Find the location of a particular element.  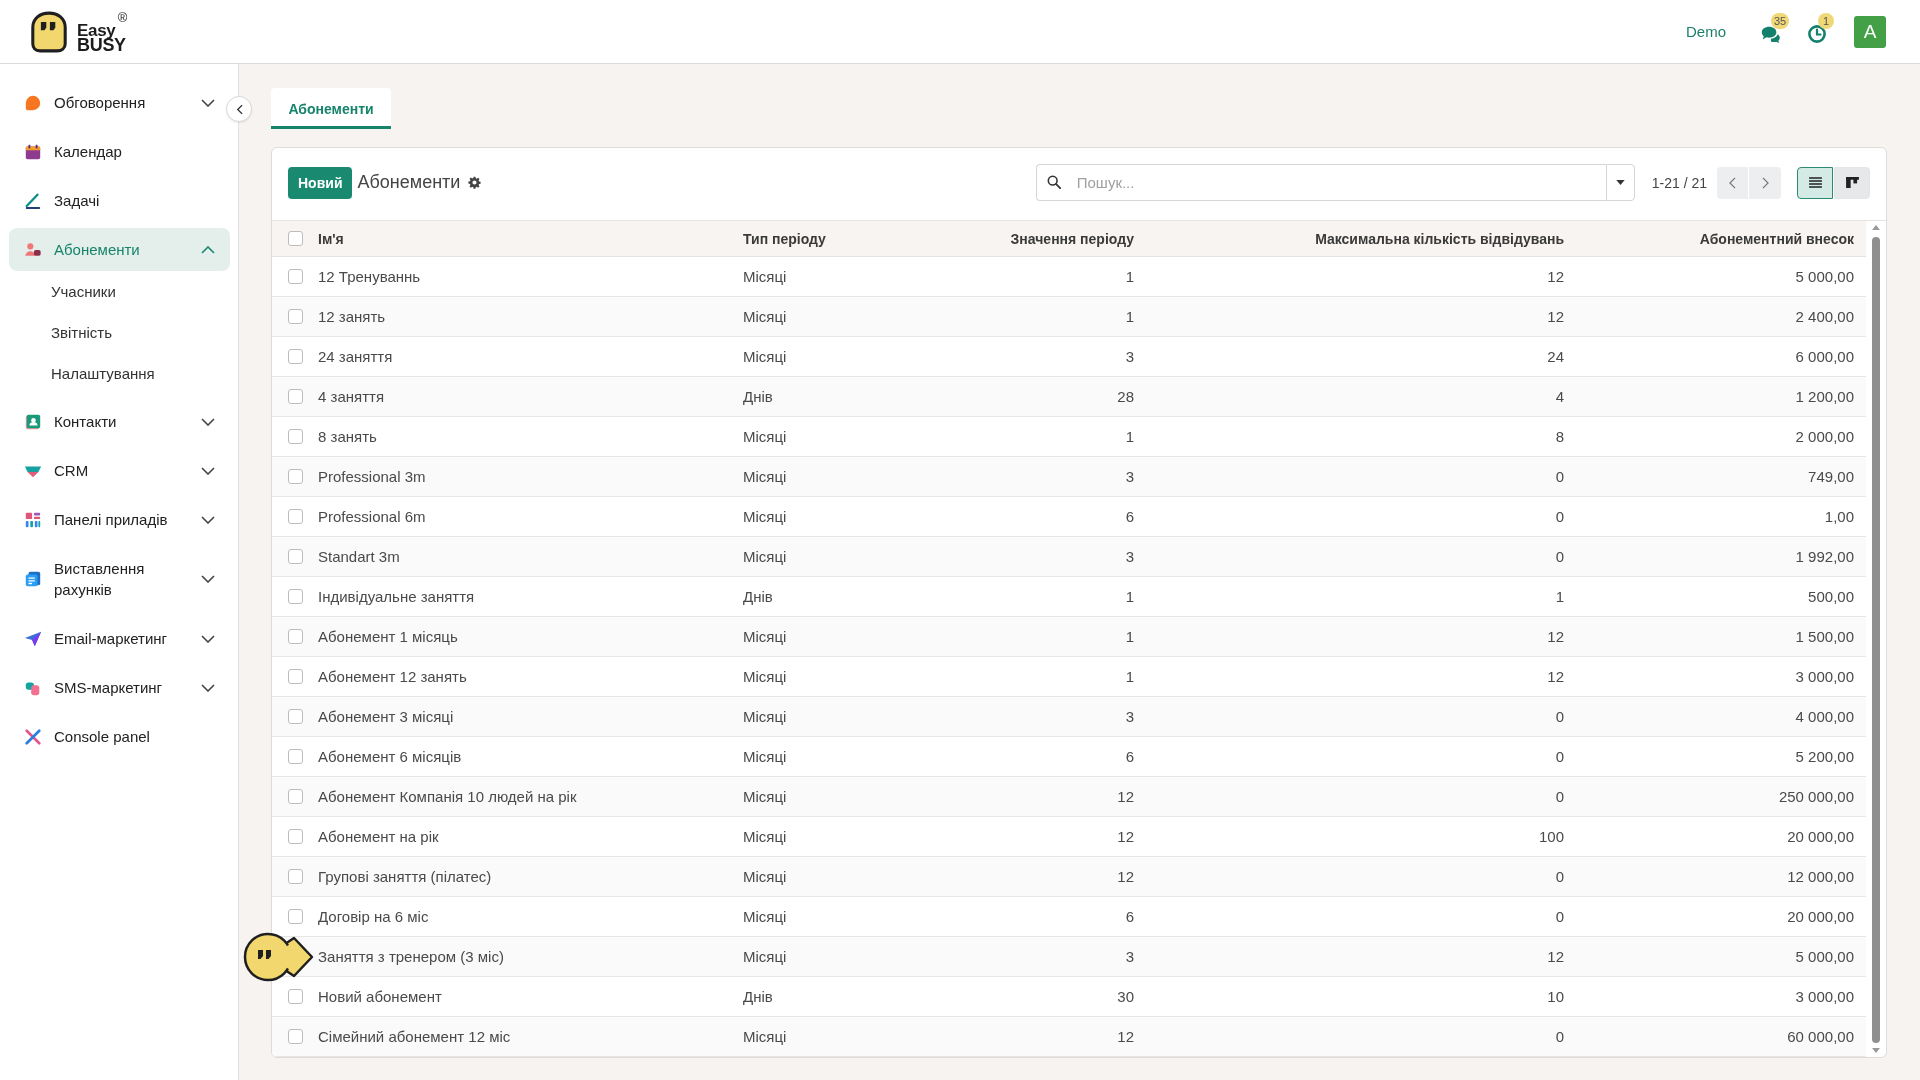

table-cell: 12 Тренуваннь is located at coordinates (369, 276).